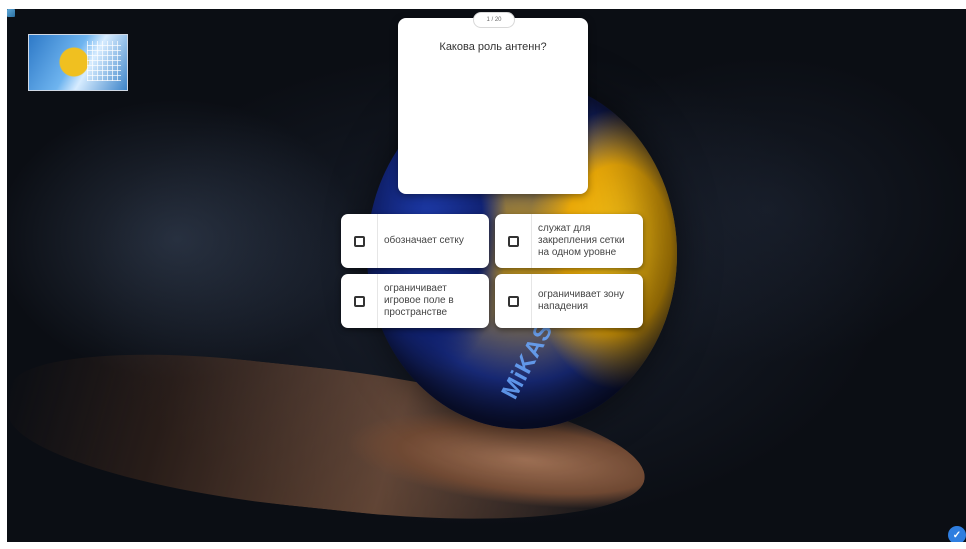 This screenshot has width=966, height=549. I want to click on question-counter: 1 / 20, so click(494, 20).